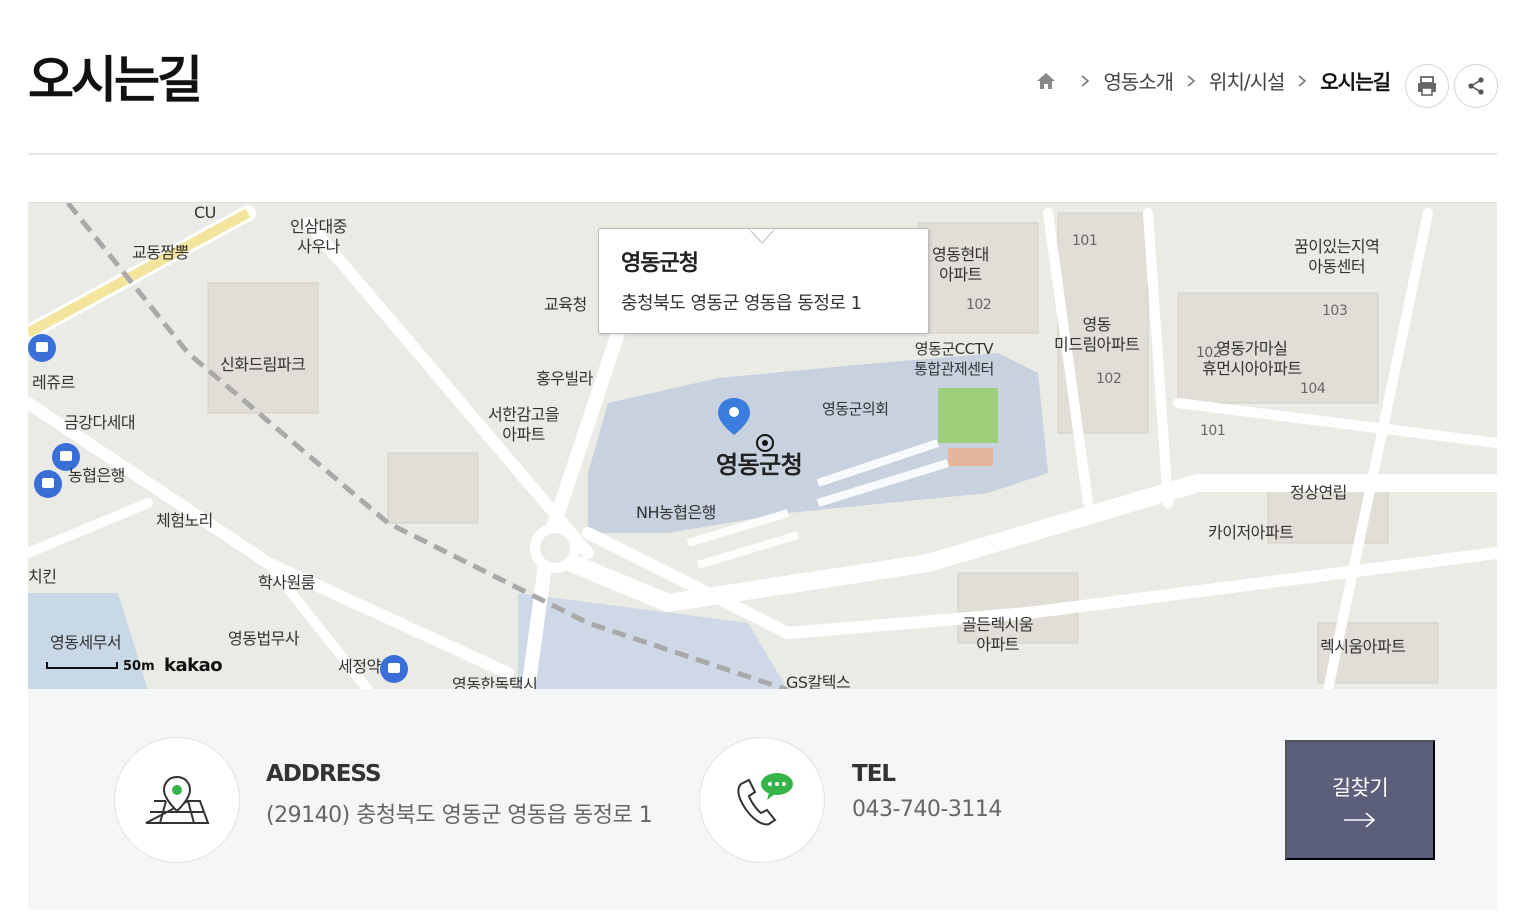 The width and height of the screenshot is (1518, 922). I want to click on address-value: (29140) 충청북도 영동군 영동읍 동정로 1, so click(459, 815).